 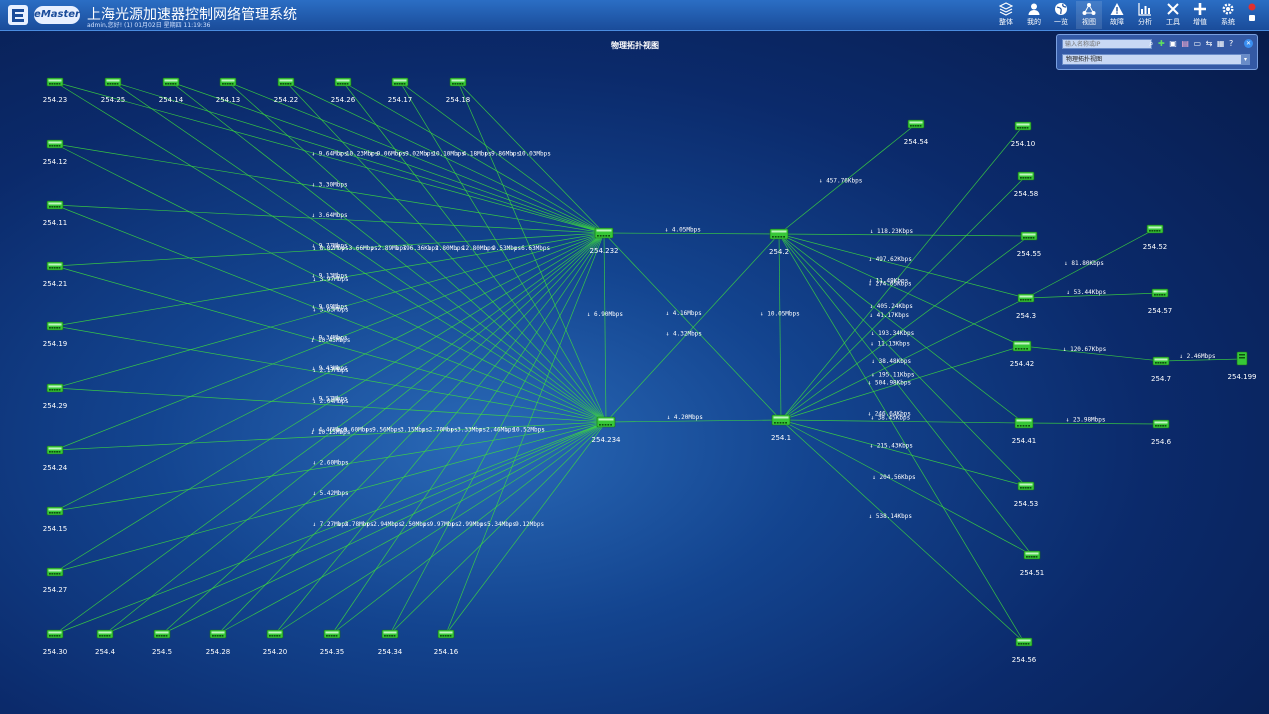 I want to click on device-node-254.19: 254.19, so click(x=55, y=334).